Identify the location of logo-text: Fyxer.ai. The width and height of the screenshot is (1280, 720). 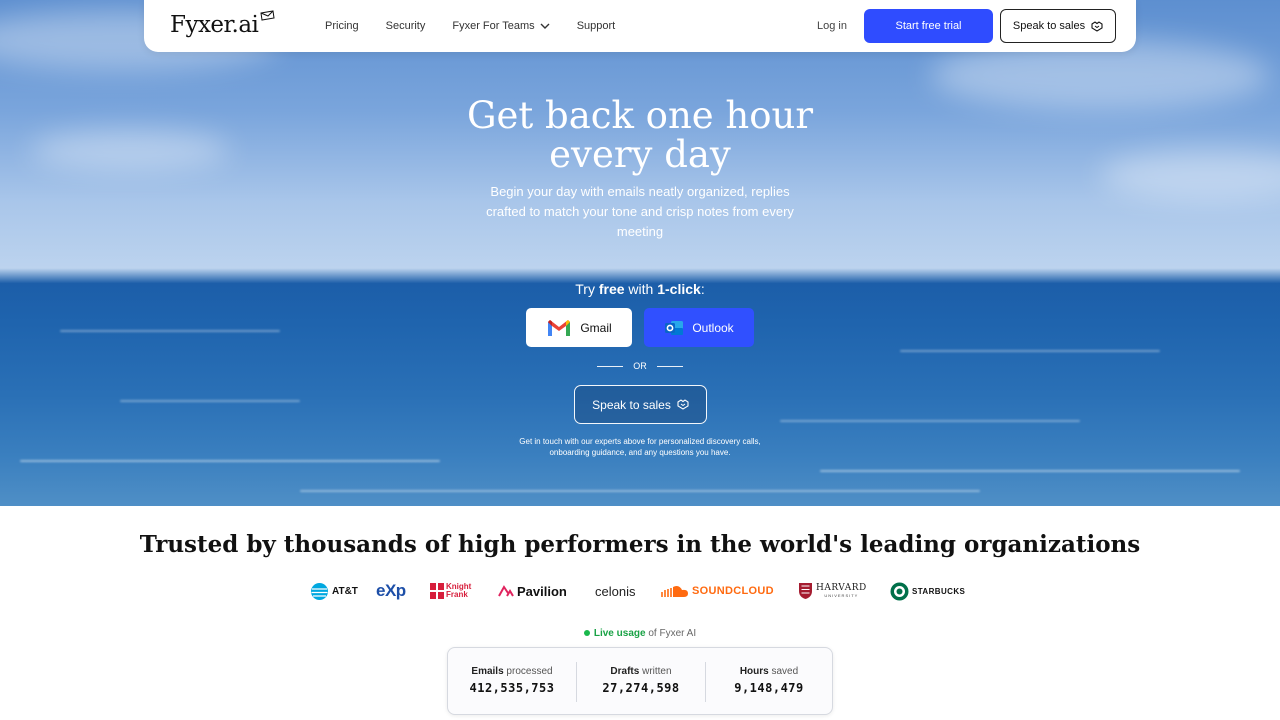
(214, 25).